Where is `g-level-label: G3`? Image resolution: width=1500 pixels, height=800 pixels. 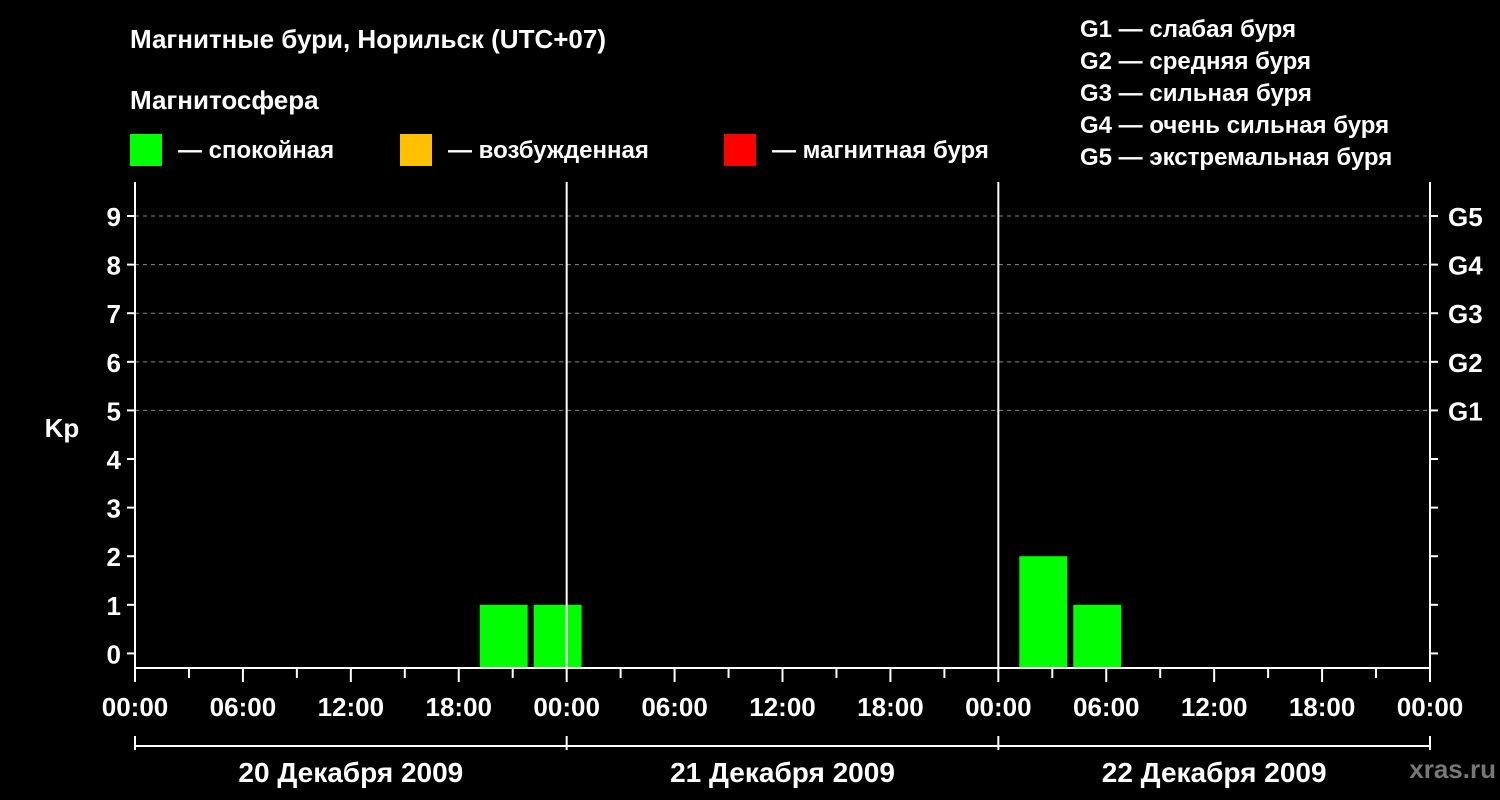 g-level-label: G3 is located at coordinates (1465, 314).